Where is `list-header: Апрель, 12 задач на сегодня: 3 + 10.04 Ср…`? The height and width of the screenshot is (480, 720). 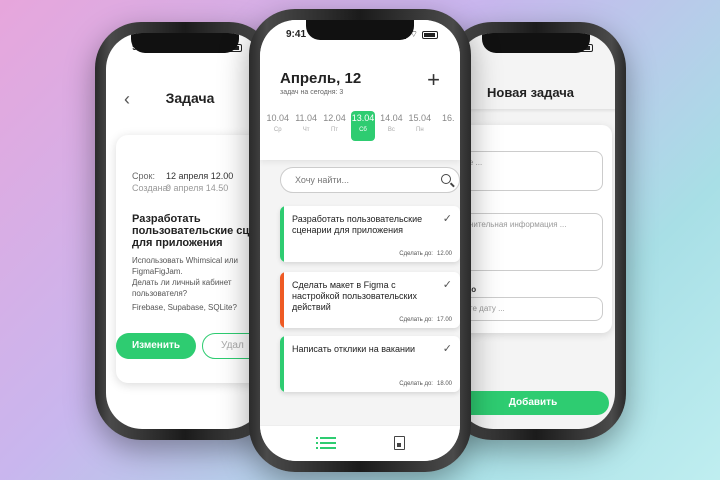
list-header: Апрель, 12 задач на сегодня: 3 + 10.04 Ср… is located at coordinates (360, 90).